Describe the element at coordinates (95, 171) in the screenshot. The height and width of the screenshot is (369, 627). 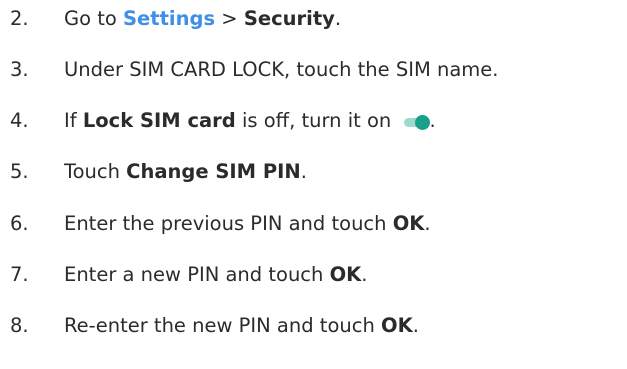
I see `step-text-segment: Touch` at that location.